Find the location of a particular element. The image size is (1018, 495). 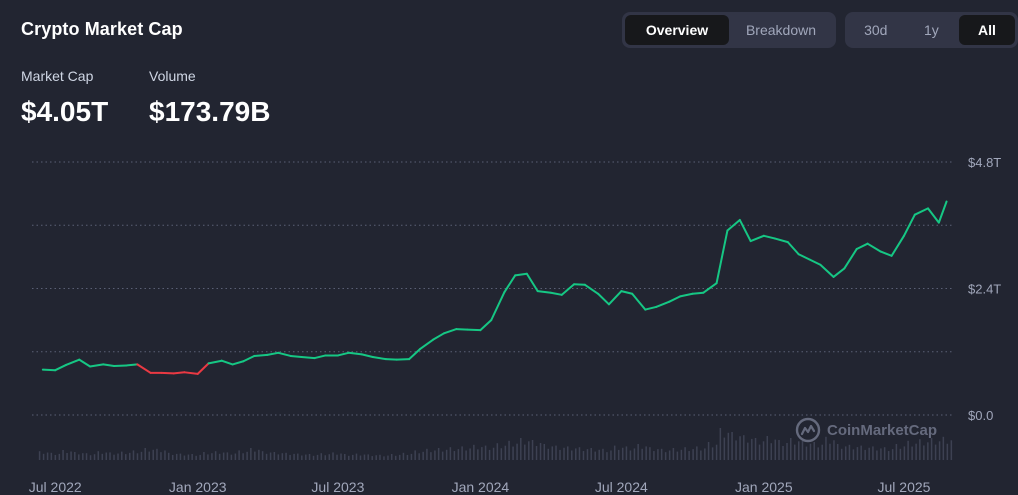

y-tick-label: $0.0 is located at coordinates (980, 415).